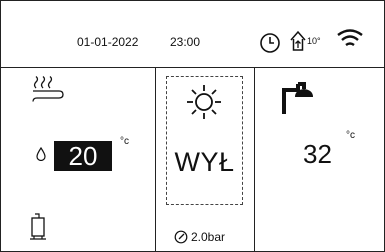 Image resolution: width=385 pixels, height=252 pixels. Describe the element at coordinates (254, 159) in the screenshot. I see `column-divider-right` at that location.